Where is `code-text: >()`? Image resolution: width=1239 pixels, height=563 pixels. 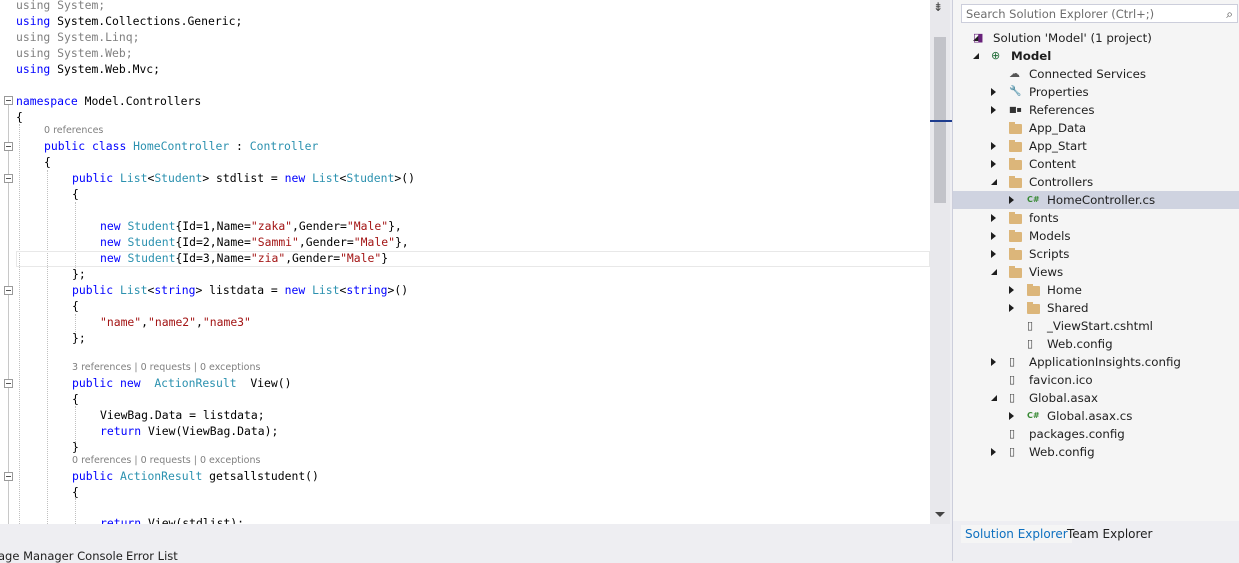 code-text: >() is located at coordinates (404, 178).